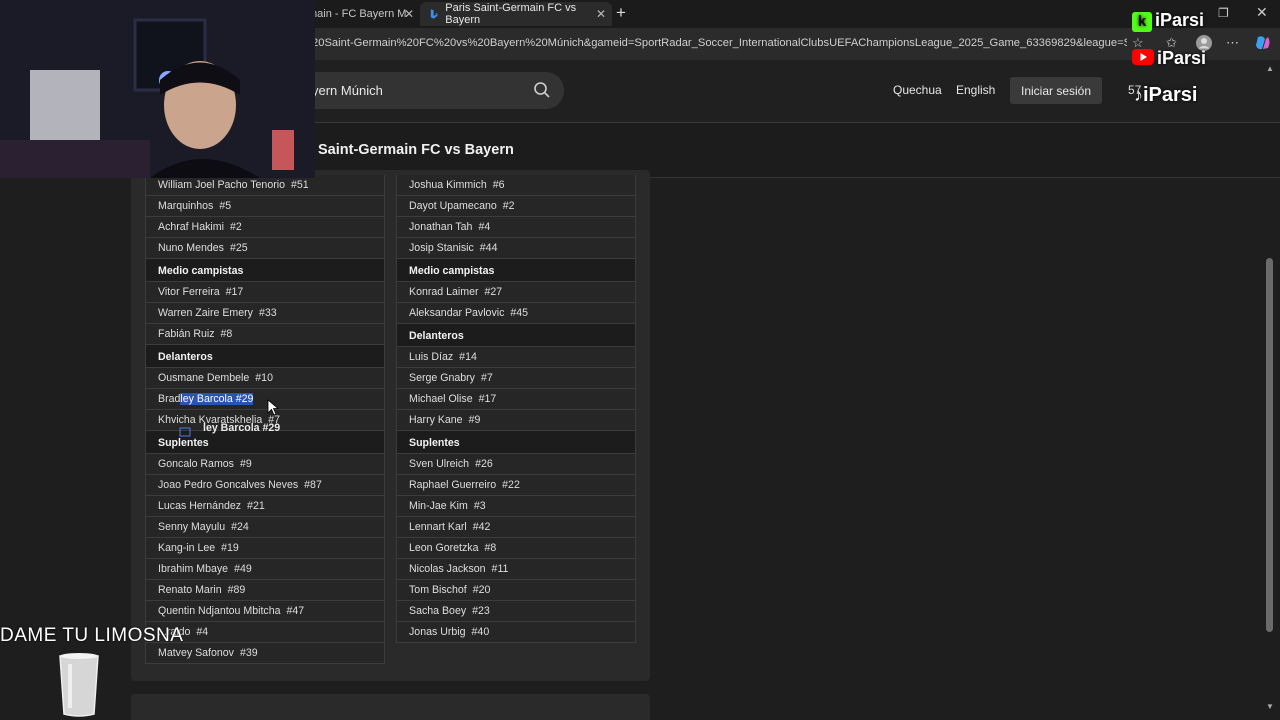 The width and height of the screenshot is (1280, 720). I want to click on language-english: English, so click(975, 90).